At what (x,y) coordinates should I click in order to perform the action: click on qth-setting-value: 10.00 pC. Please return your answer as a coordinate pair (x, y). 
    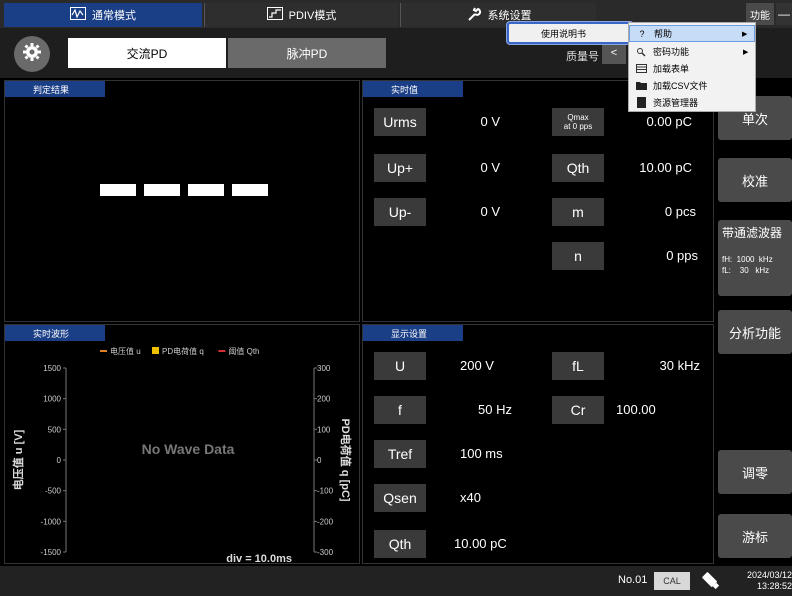
    Looking at the image, I should click on (480, 543).